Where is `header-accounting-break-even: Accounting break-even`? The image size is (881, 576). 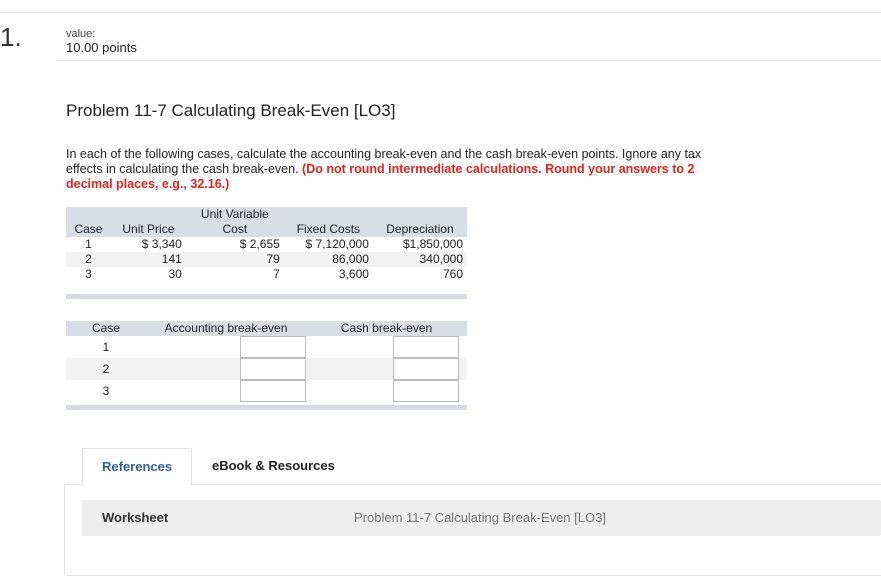 header-accounting-break-even: Accounting break-even is located at coordinates (226, 328).